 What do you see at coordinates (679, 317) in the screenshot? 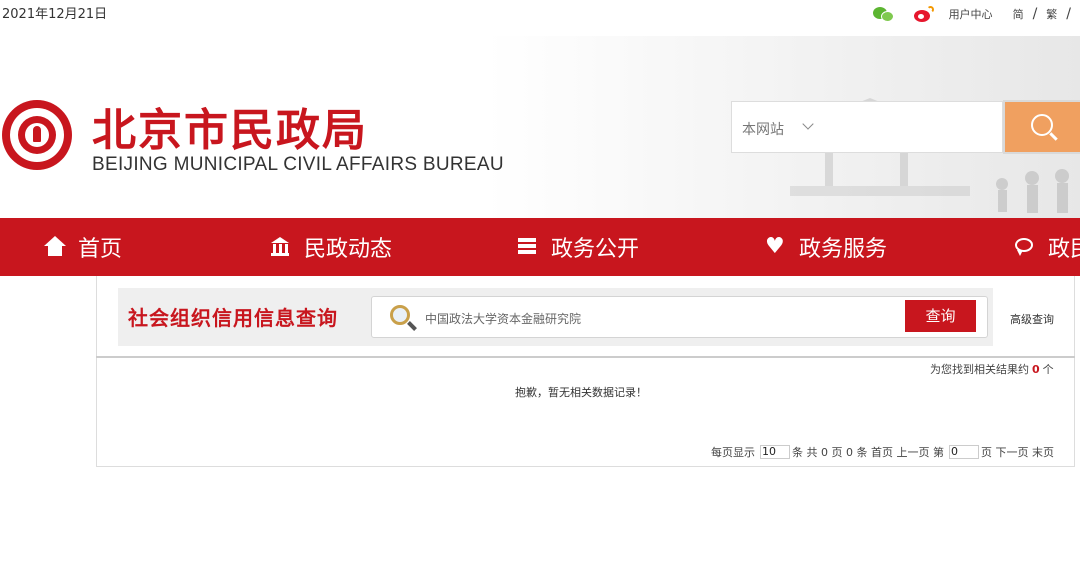
I see `org-search-input: 中国政法大学资本金融研究院` at bounding box center [679, 317].